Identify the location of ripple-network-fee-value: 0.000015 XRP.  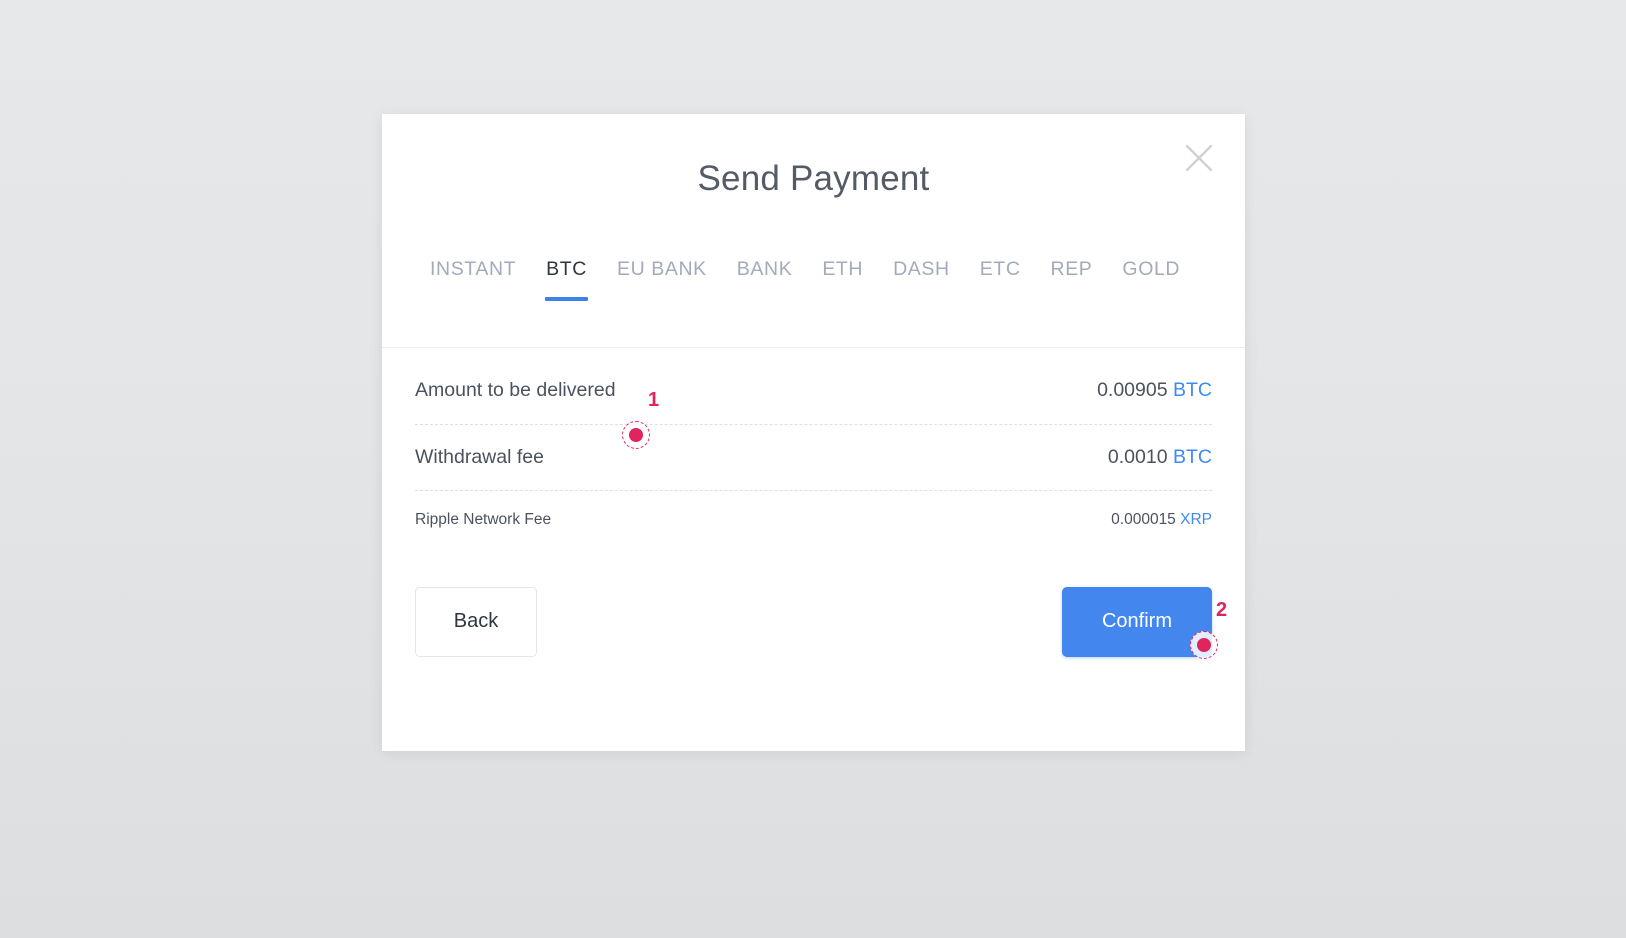
(1161, 520).